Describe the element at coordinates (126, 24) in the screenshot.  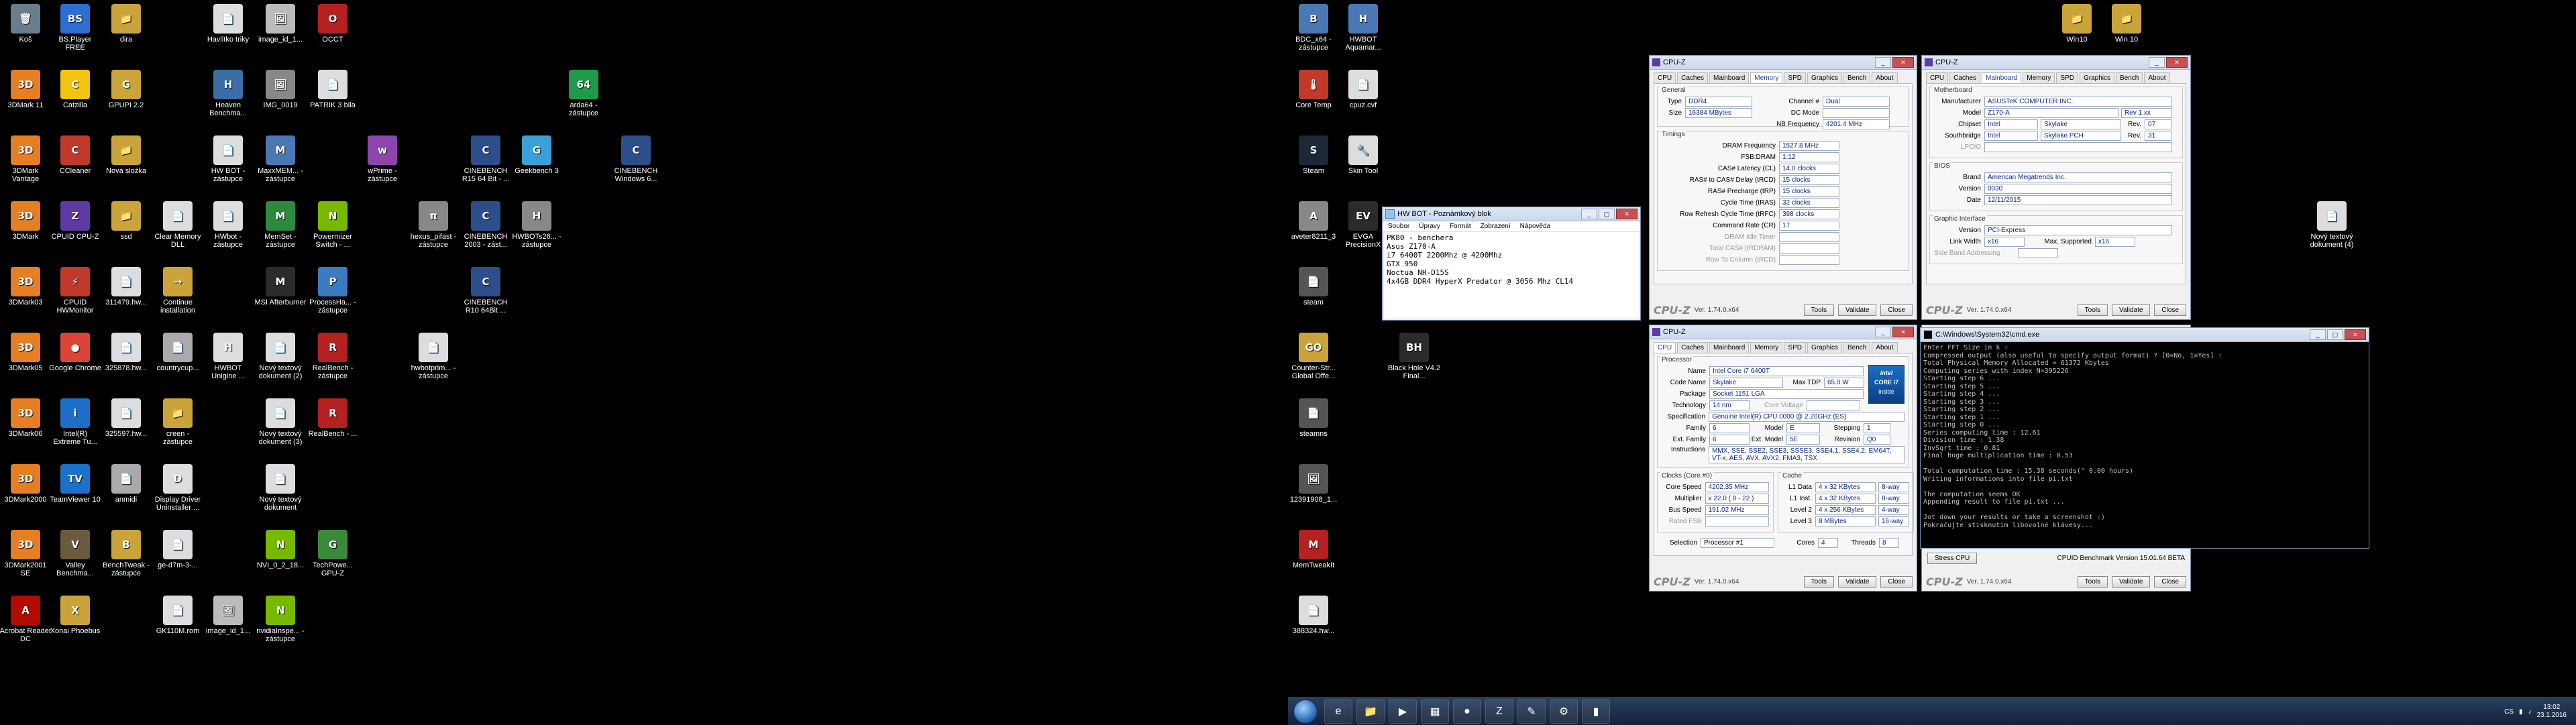
I see `desktop-icon: 📁 dira` at that location.